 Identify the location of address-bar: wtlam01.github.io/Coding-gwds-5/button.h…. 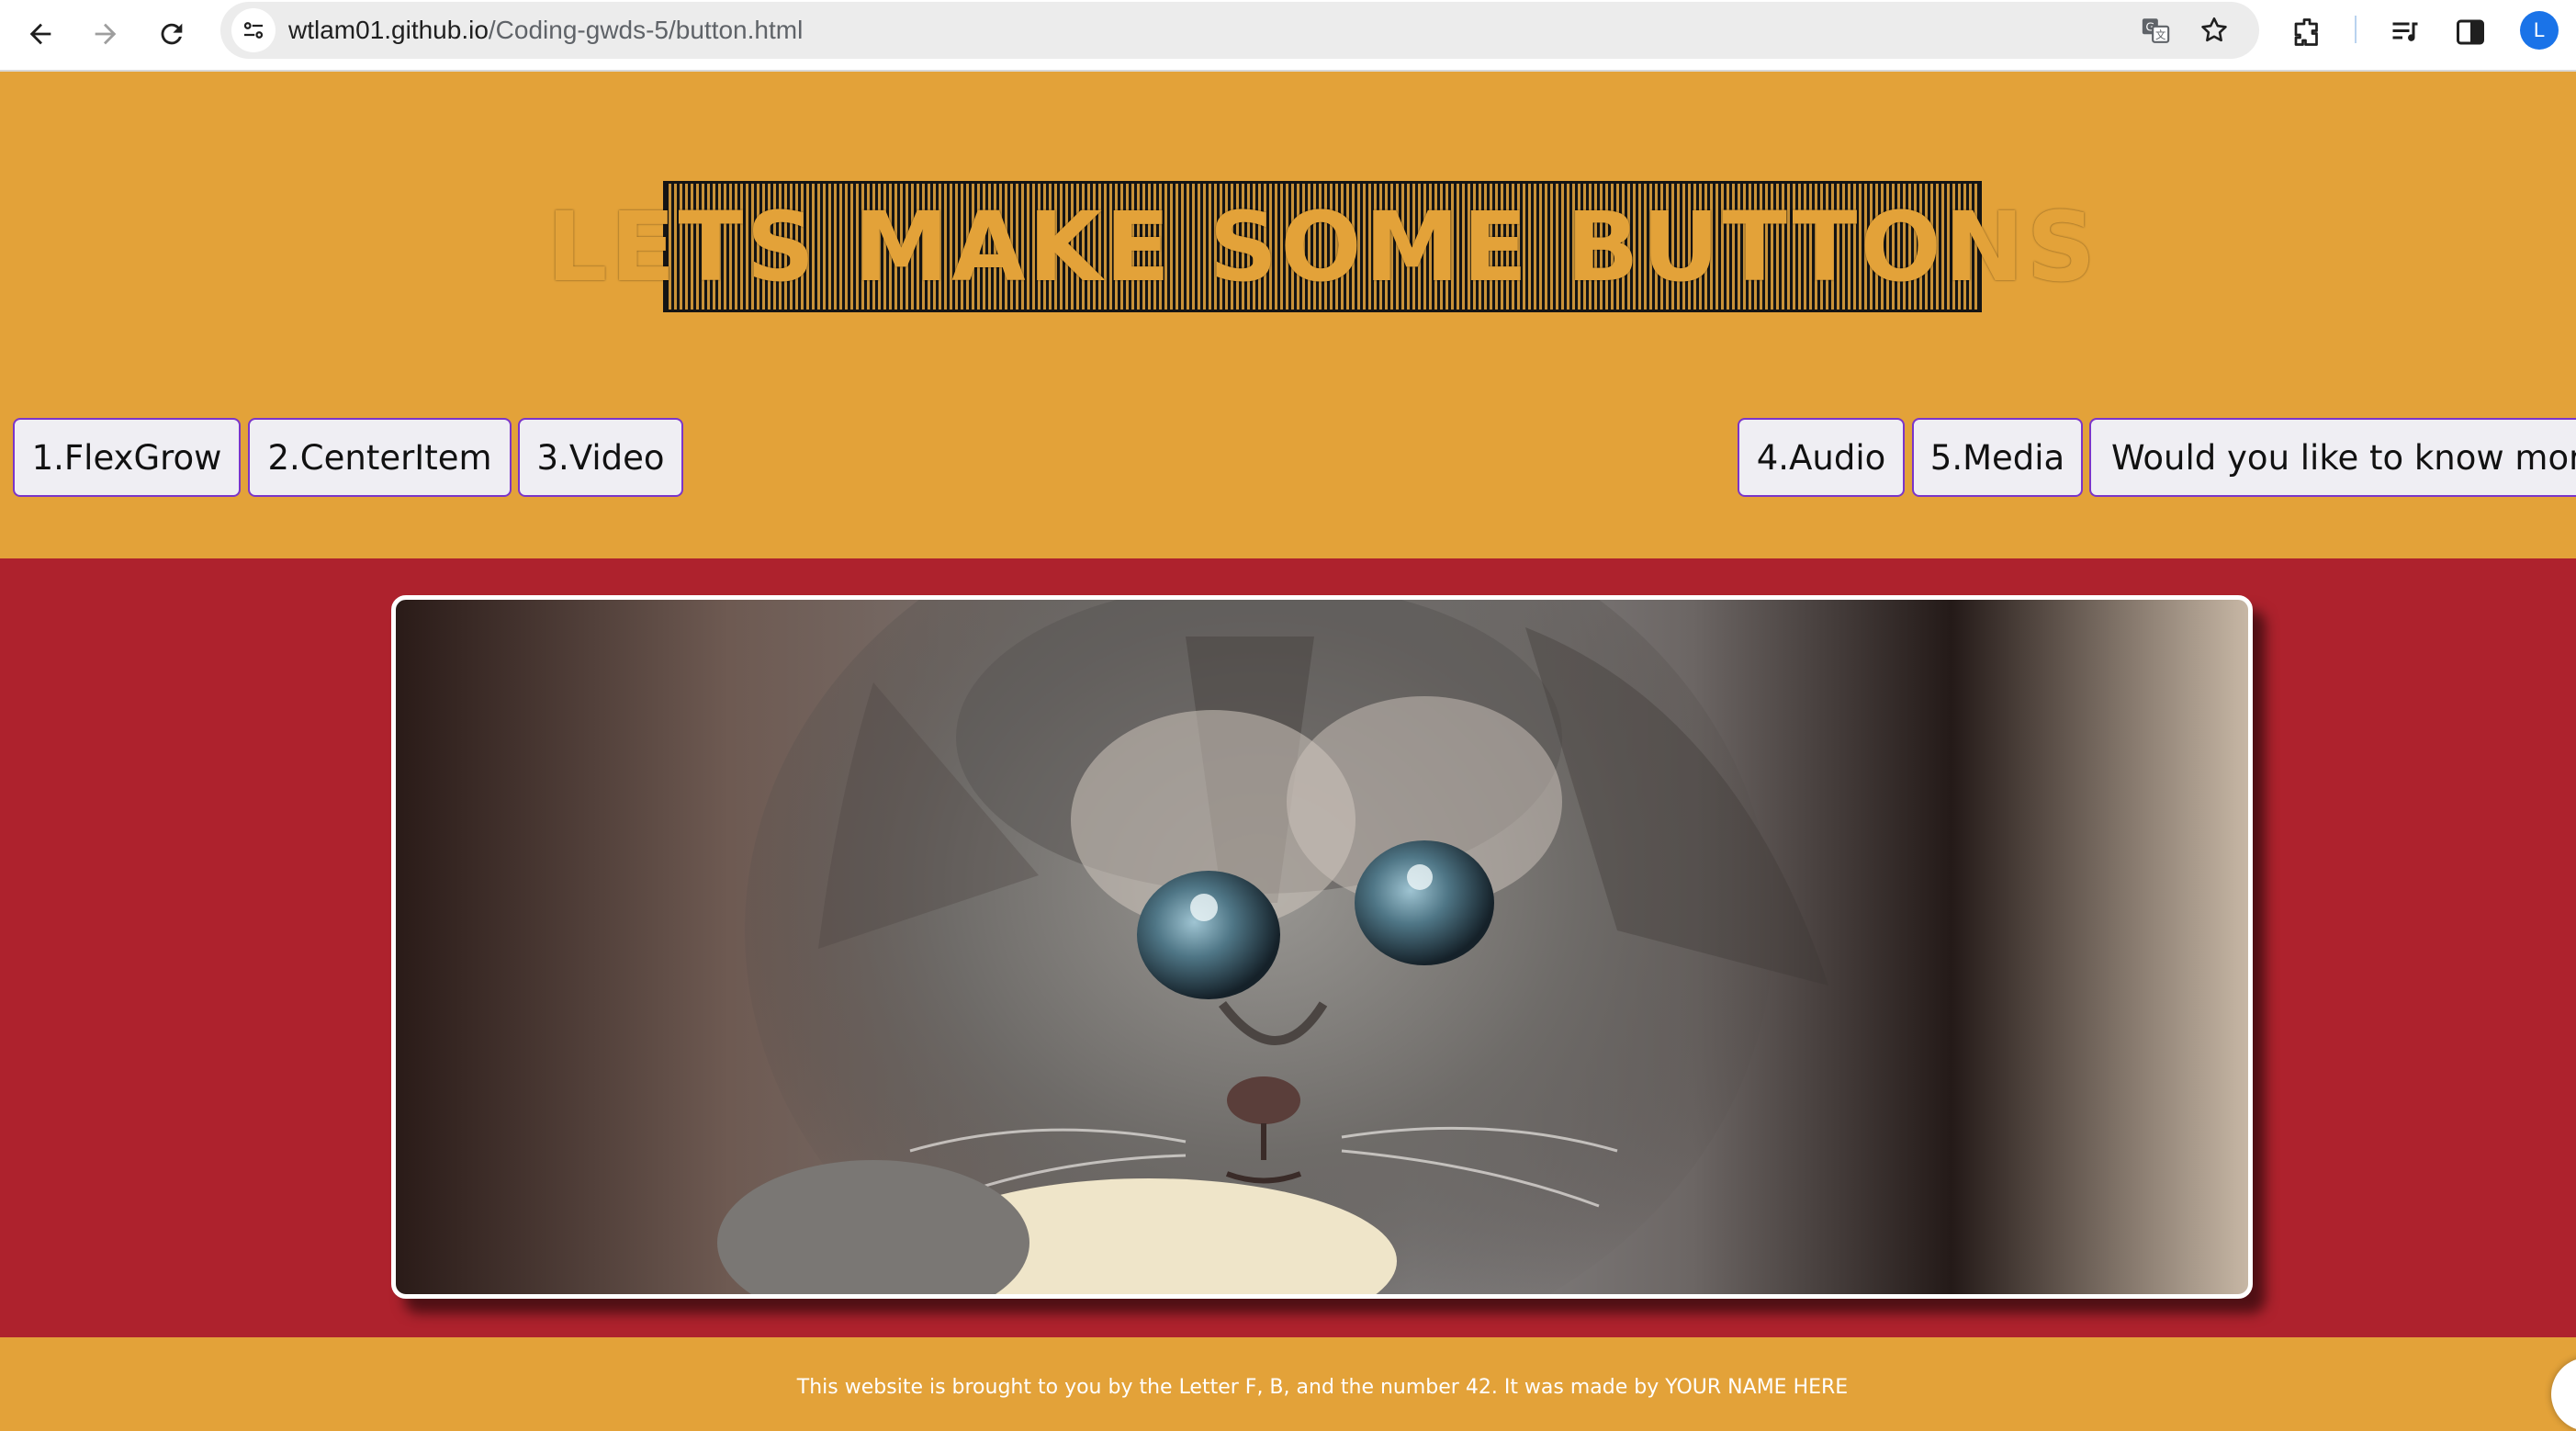
(1239, 31).